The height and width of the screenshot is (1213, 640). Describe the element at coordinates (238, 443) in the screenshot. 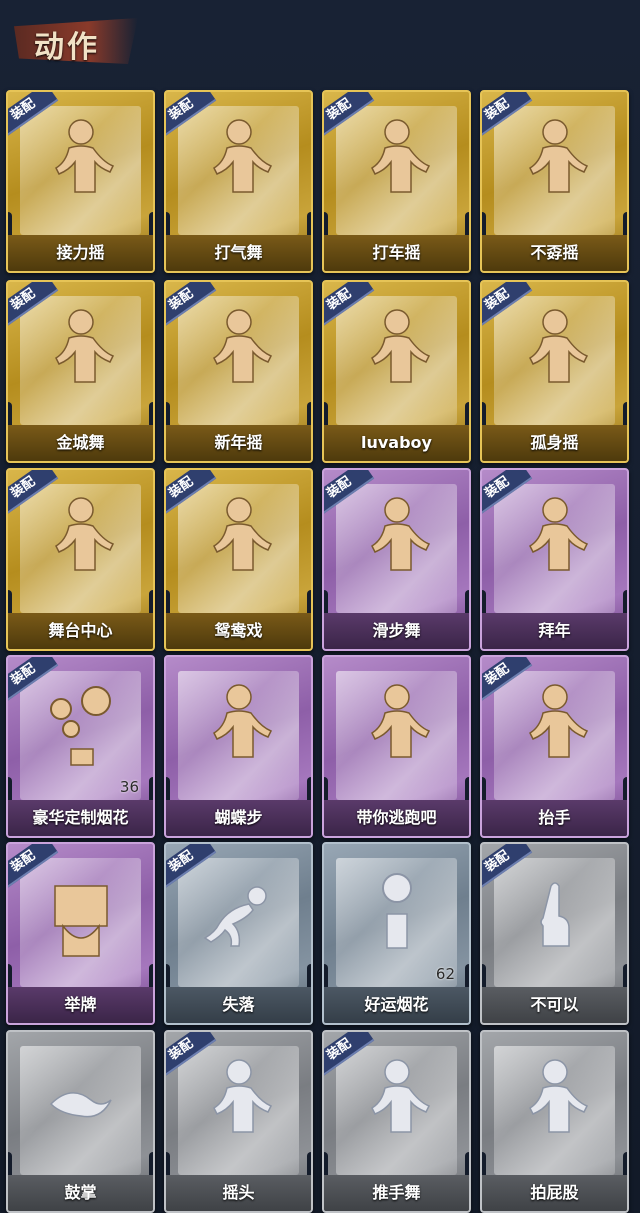

I see `emote-label: 新年摇` at that location.